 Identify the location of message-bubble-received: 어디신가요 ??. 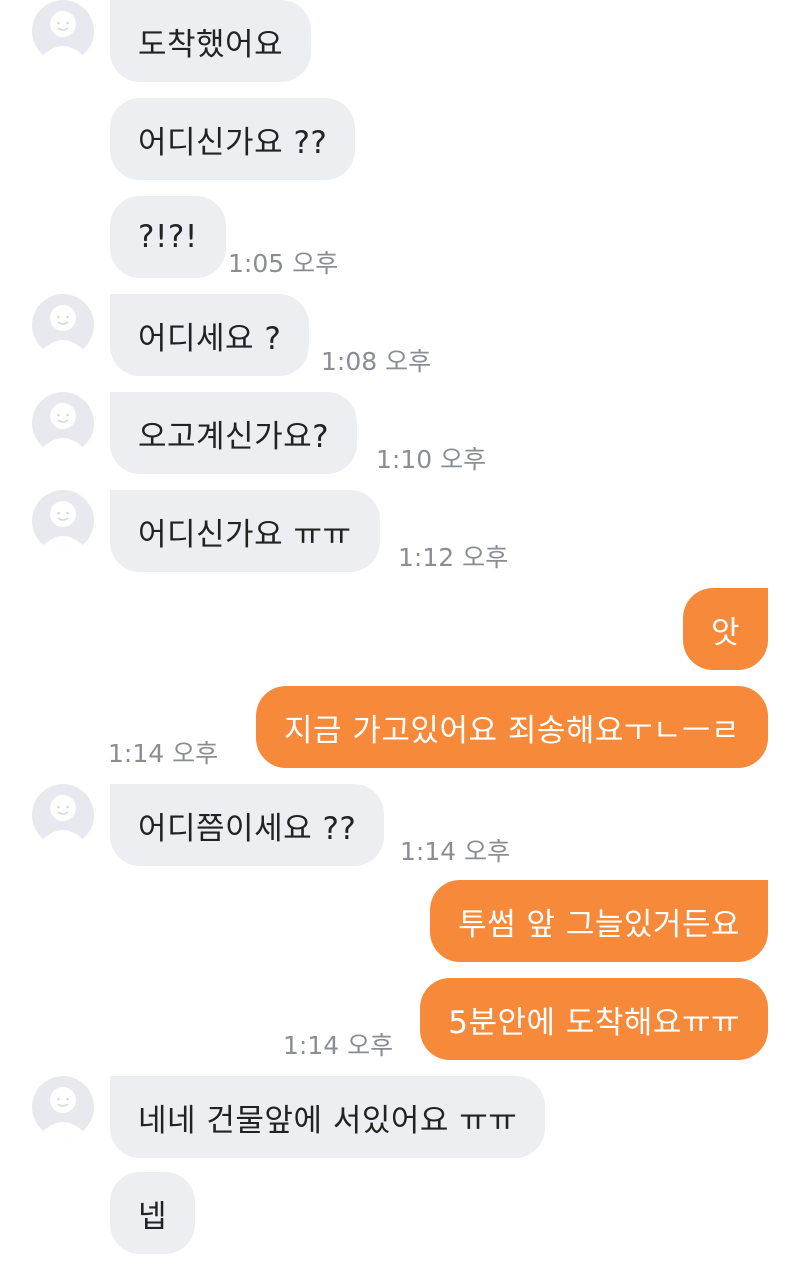
(233, 139).